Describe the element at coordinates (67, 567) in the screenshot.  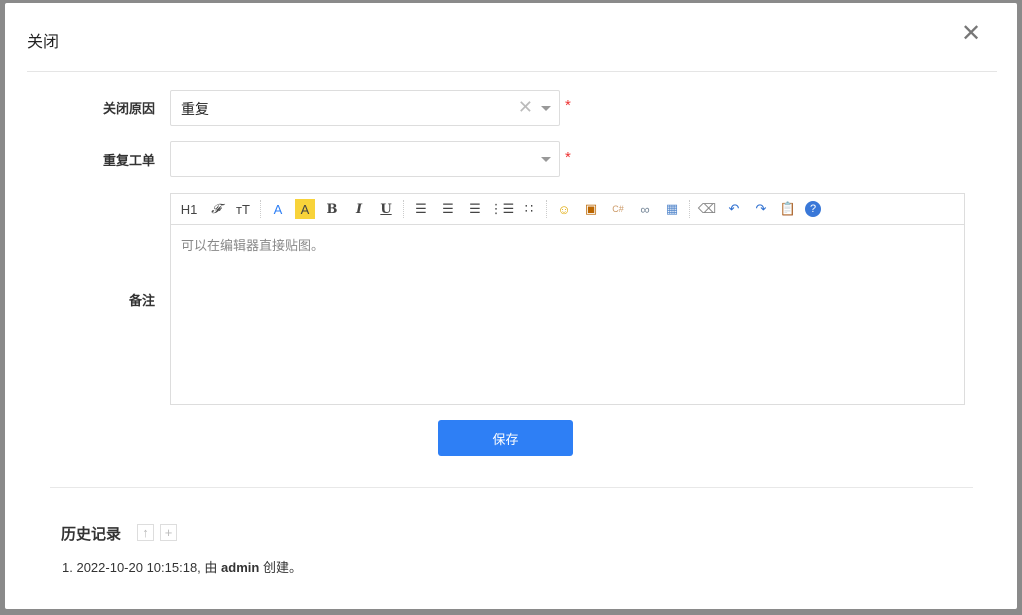
I see `history-index: 1.` at that location.